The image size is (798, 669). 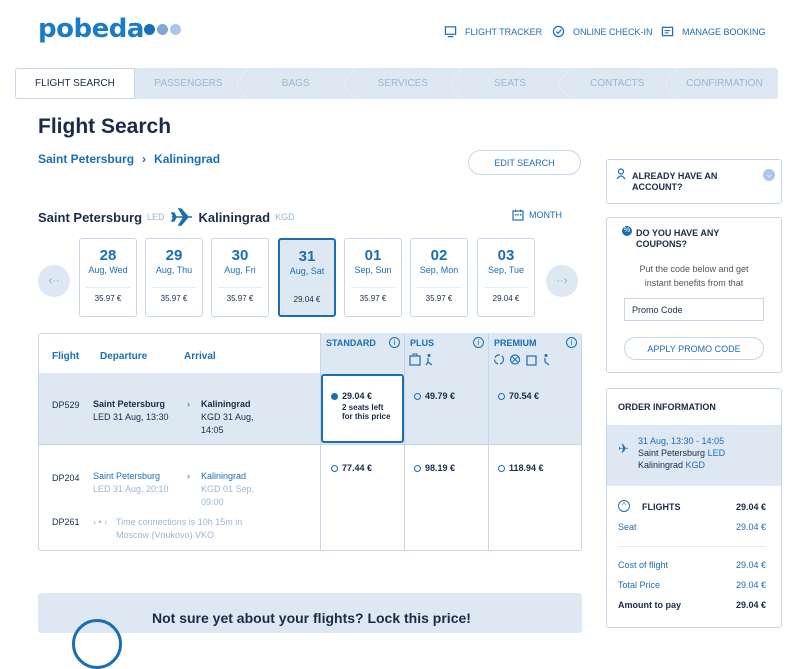 I want to click on online-checkin-link: ONLINE CHECK-IN, so click(x=602, y=31).